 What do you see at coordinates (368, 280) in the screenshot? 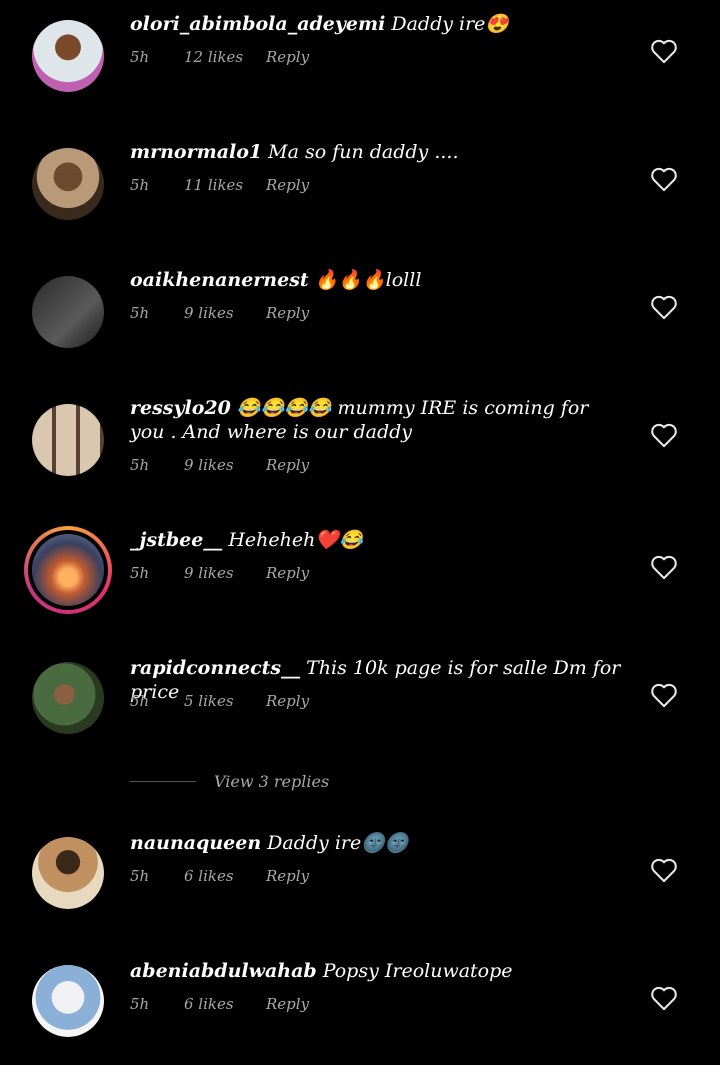
I see `comment-text: 🔥🔥🔥lolll` at bounding box center [368, 280].